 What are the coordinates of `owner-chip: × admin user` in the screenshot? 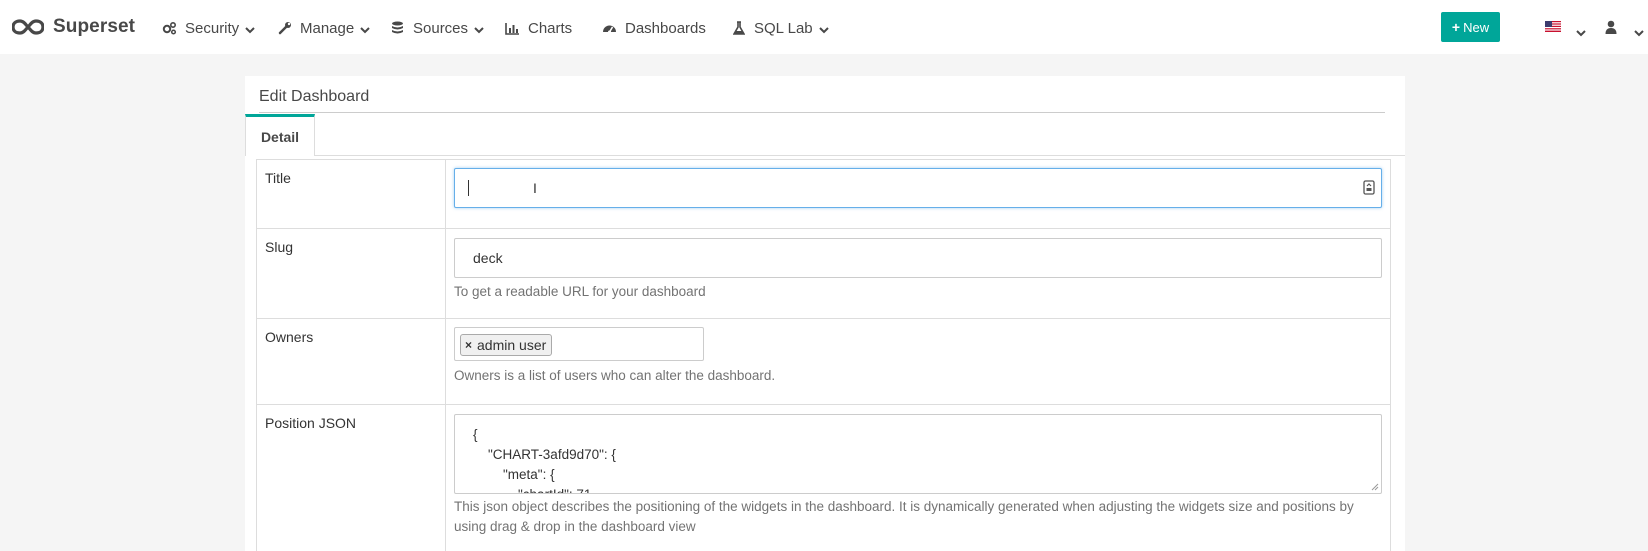 It's located at (506, 345).